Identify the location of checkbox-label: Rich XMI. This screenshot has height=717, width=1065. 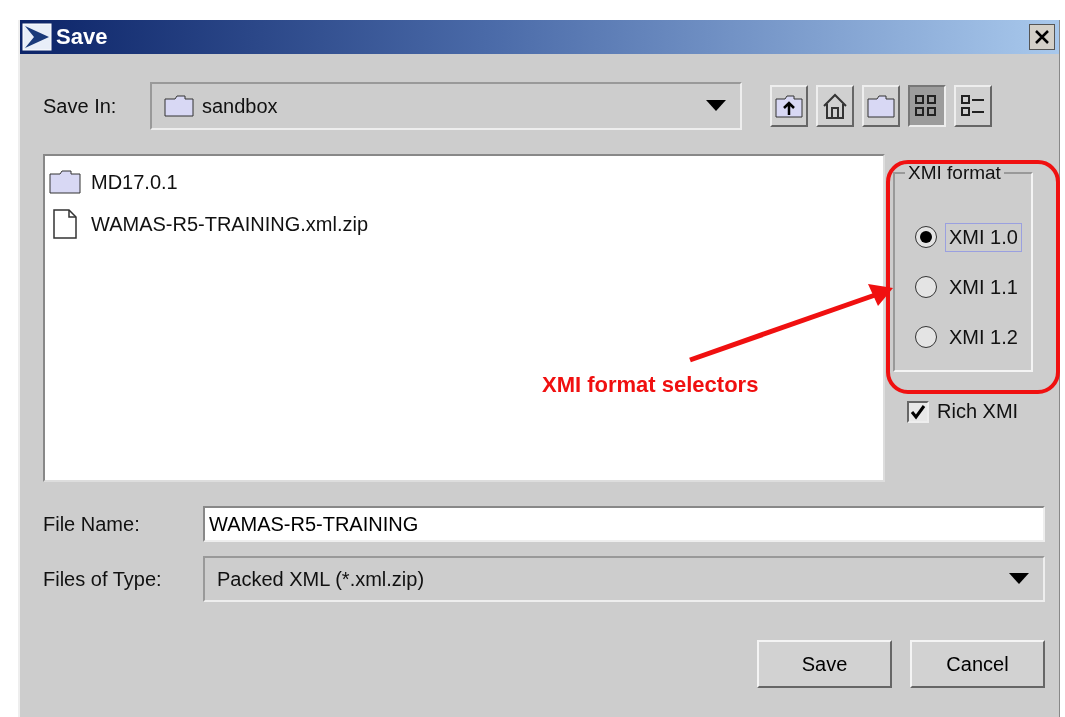
(978, 411).